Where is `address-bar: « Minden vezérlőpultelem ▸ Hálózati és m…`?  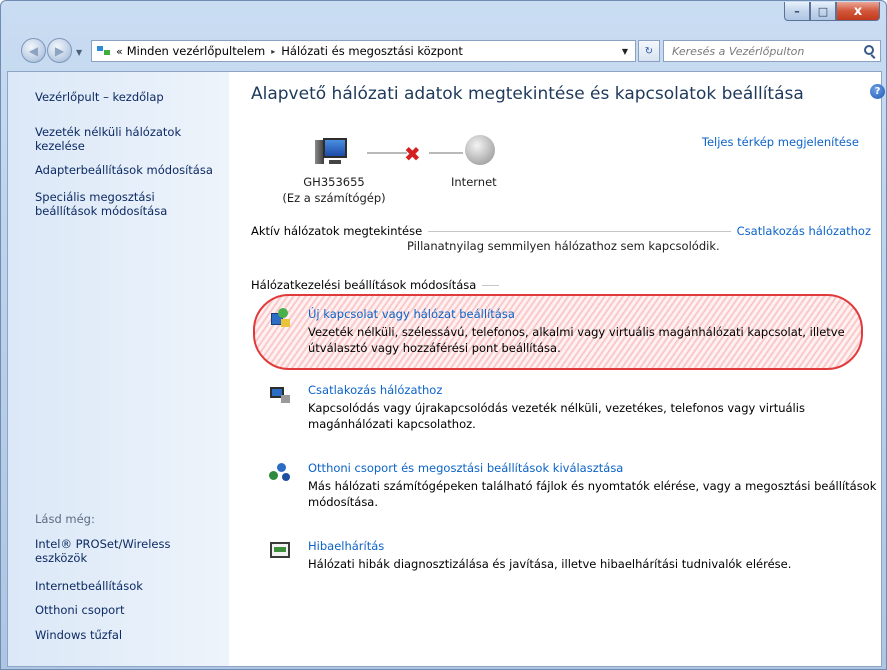 address-bar: « Minden vezérlőpultelem ▸ Hálózati és m… is located at coordinates (363, 51).